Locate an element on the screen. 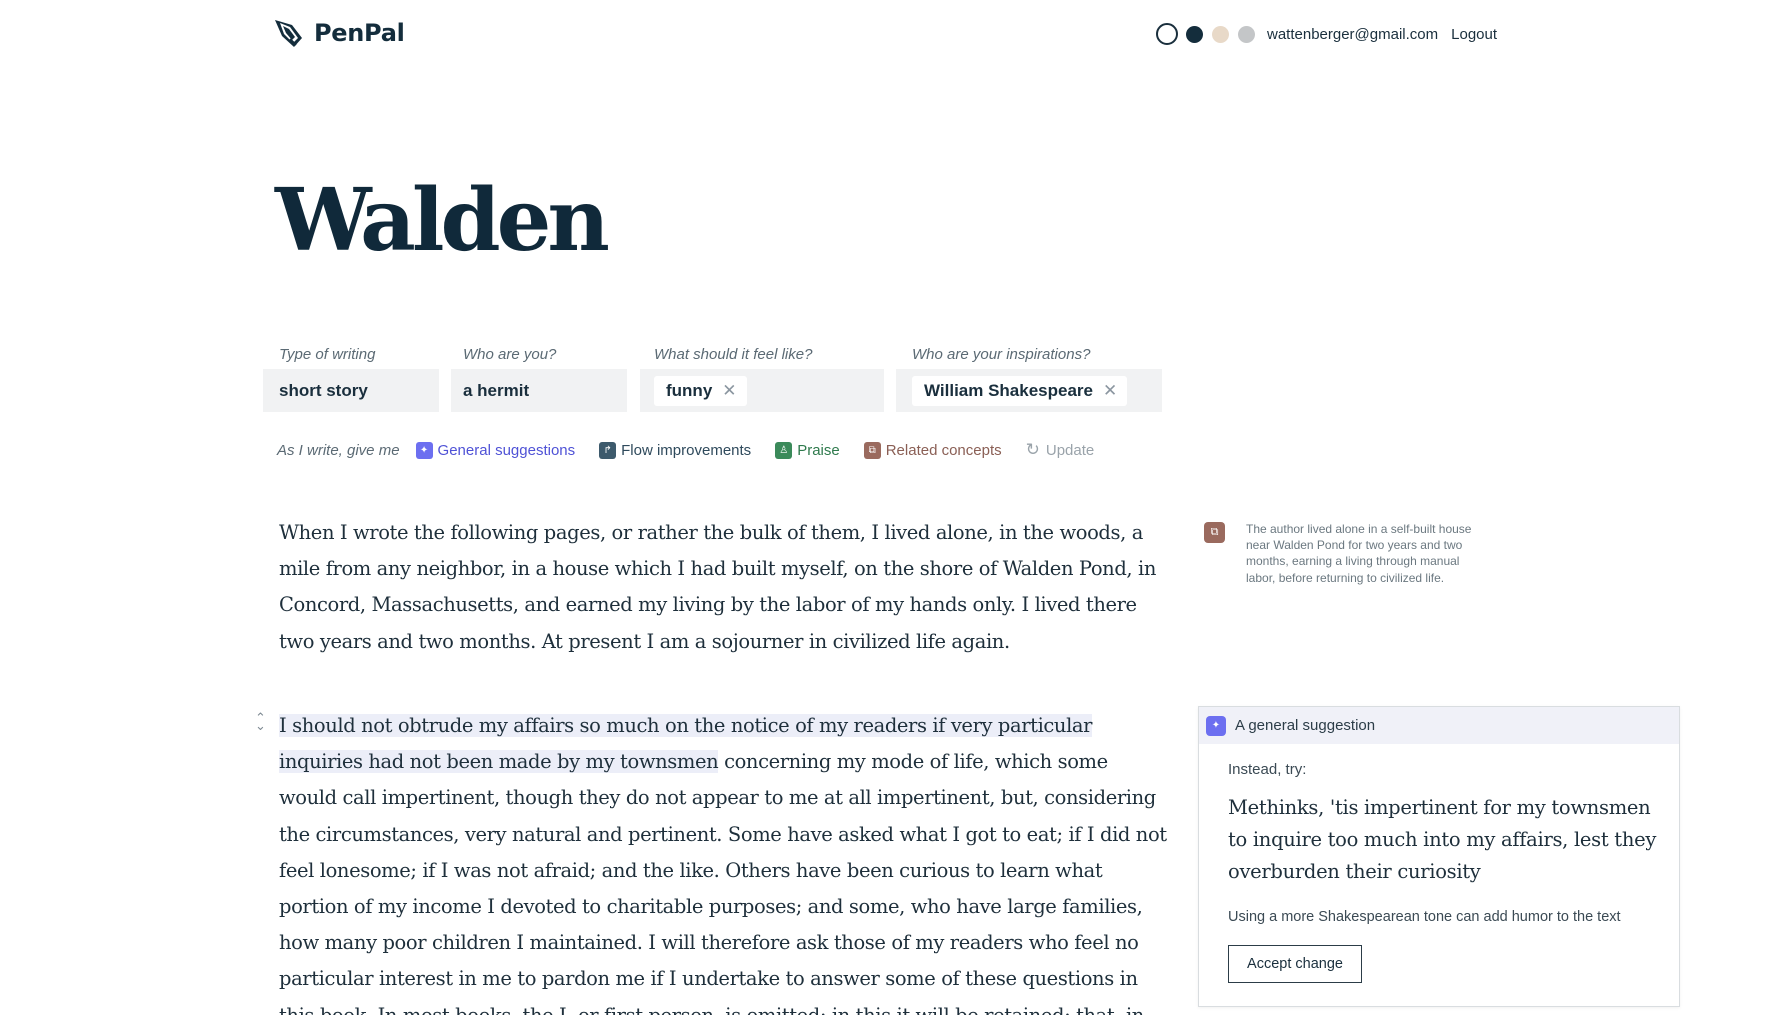 The height and width of the screenshot is (1015, 1776). related-concept-icon: ⧉ is located at coordinates (1214, 532).